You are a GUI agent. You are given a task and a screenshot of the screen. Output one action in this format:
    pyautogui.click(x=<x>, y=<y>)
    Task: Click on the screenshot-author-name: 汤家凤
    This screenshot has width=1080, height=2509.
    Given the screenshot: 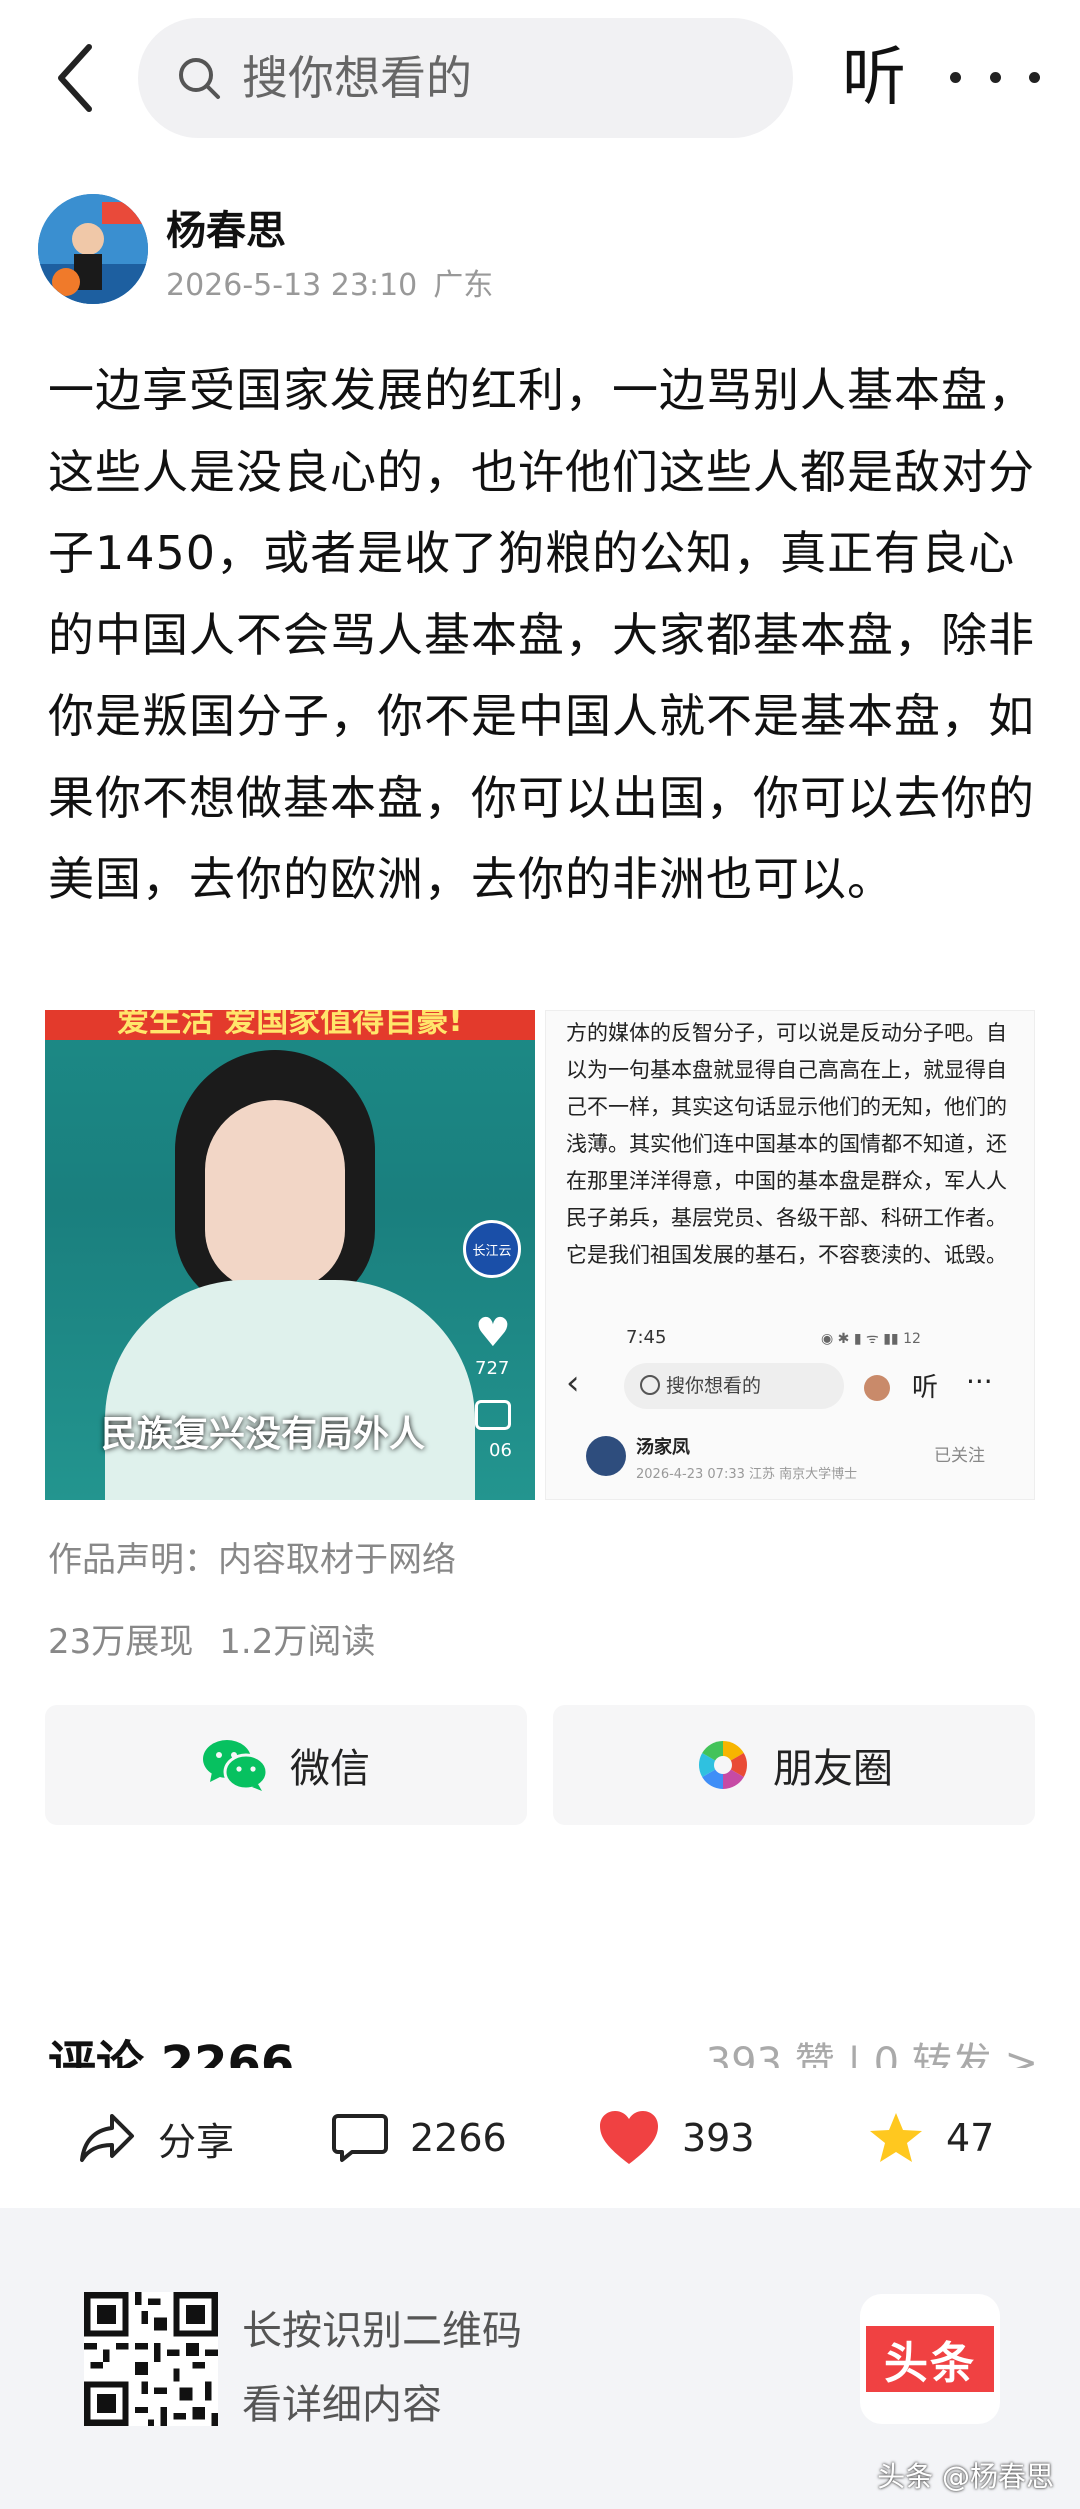 What is the action you would take?
    pyautogui.click(x=663, y=1447)
    